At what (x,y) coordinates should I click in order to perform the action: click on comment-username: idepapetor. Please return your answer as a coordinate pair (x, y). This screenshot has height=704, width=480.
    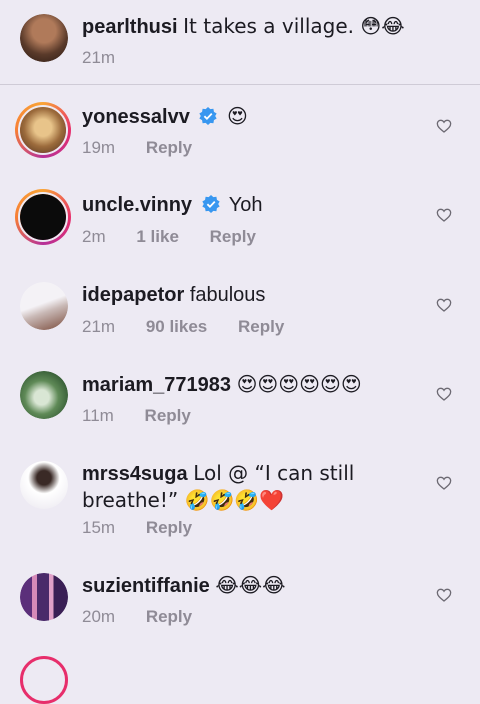
    Looking at the image, I should click on (133, 295).